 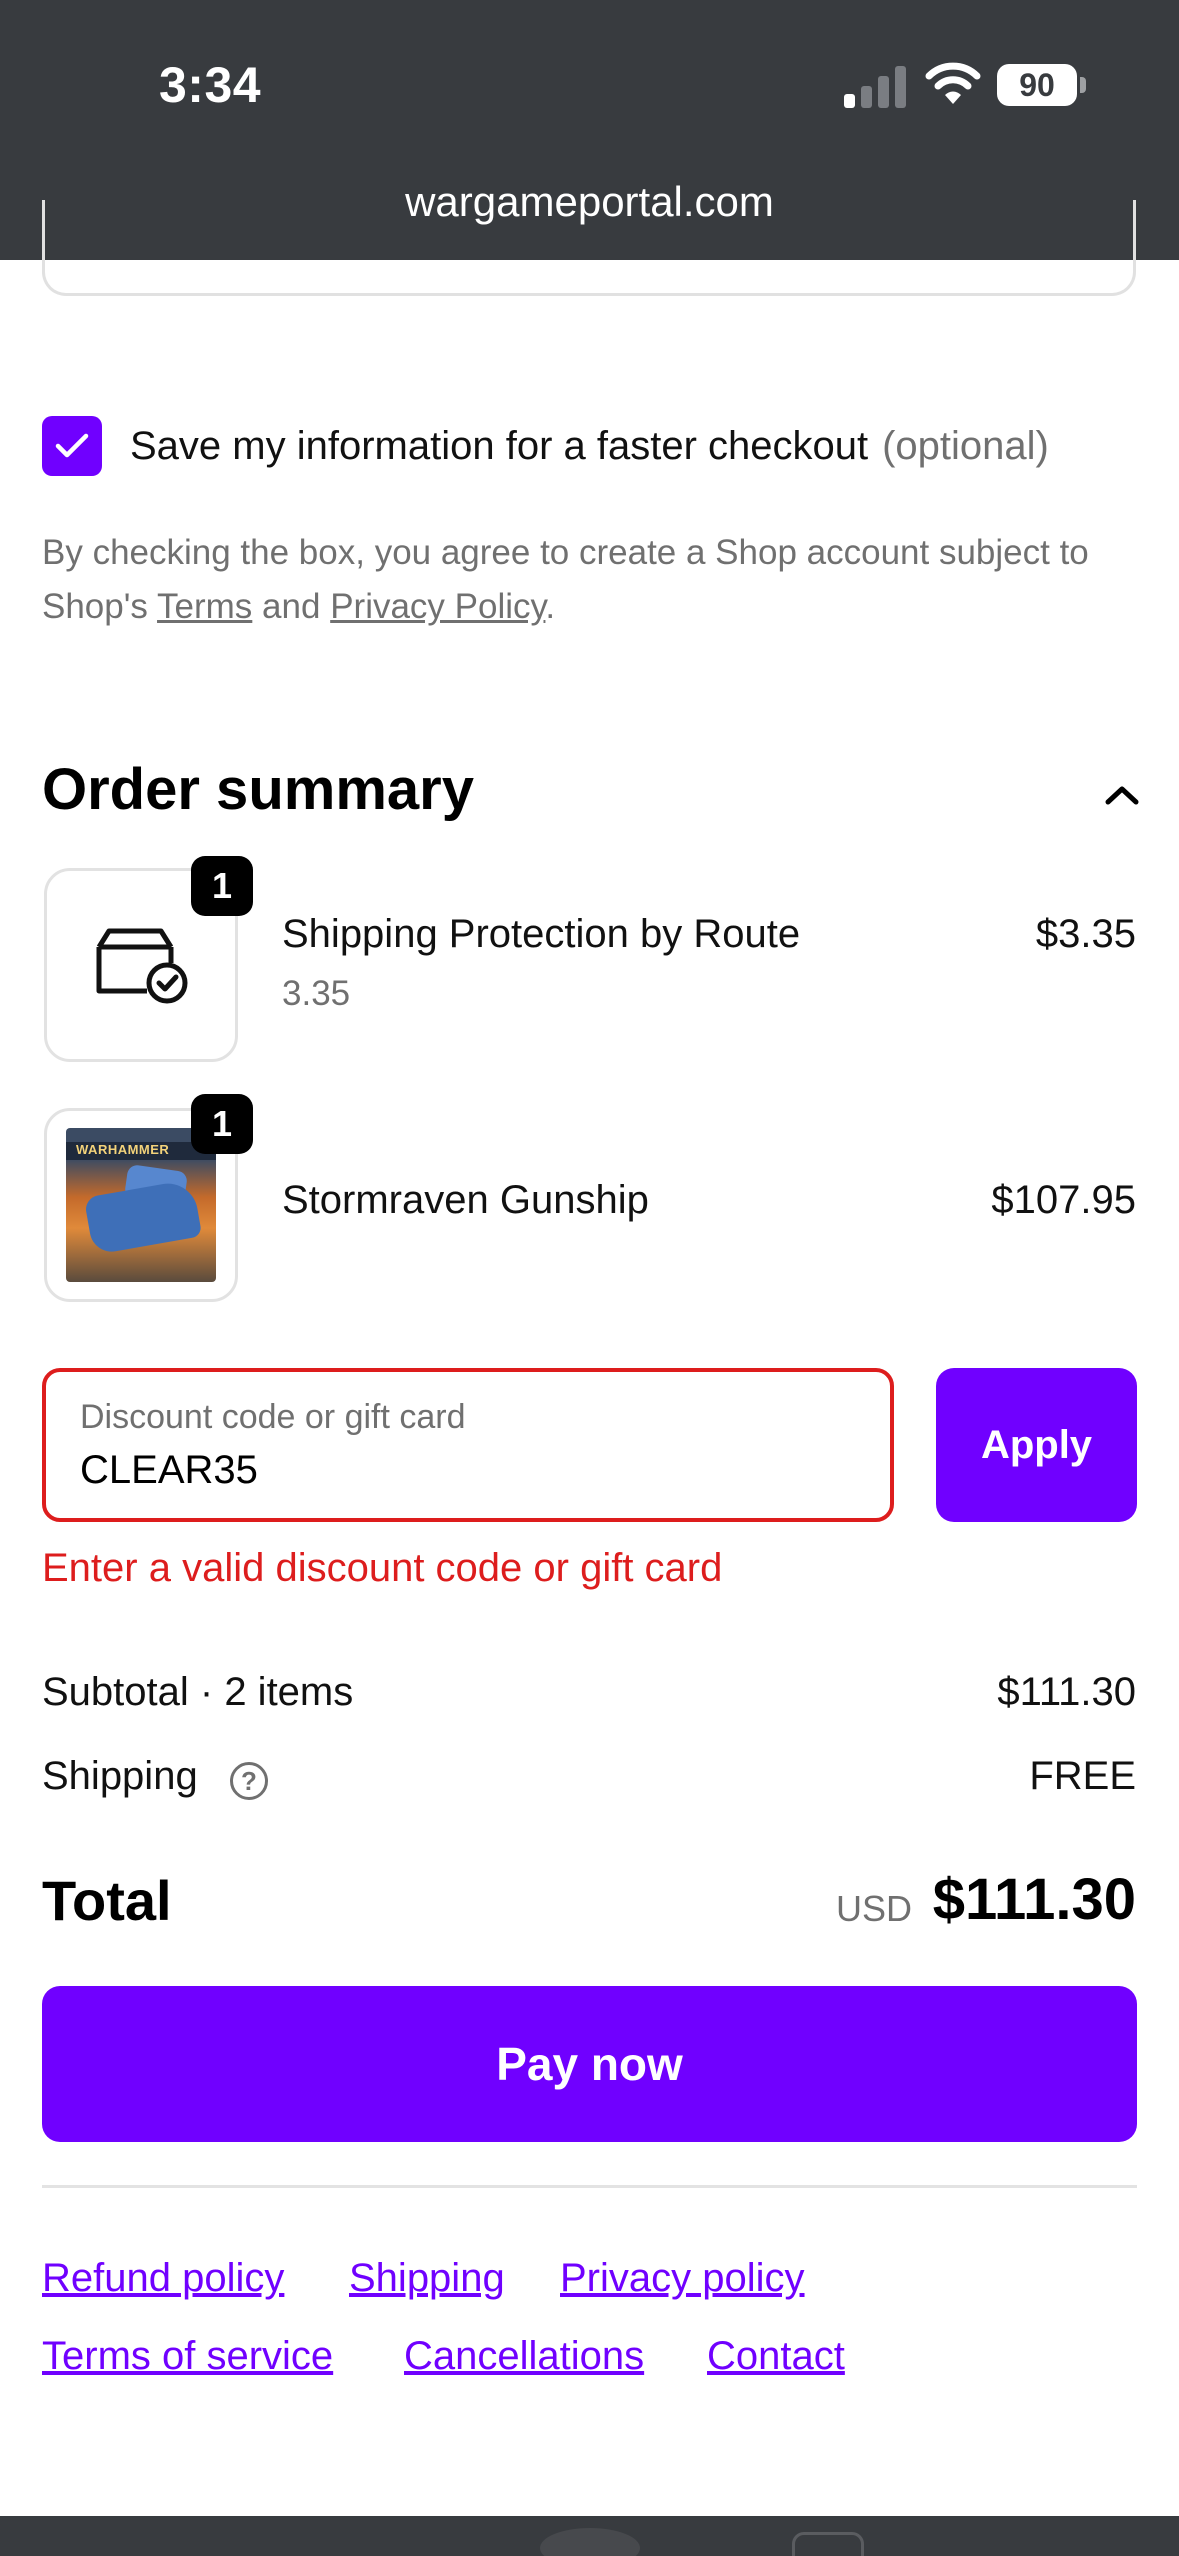 What do you see at coordinates (468, 1445) in the screenshot?
I see `discount-code-input: Discount code or gift card CLEAR35` at bounding box center [468, 1445].